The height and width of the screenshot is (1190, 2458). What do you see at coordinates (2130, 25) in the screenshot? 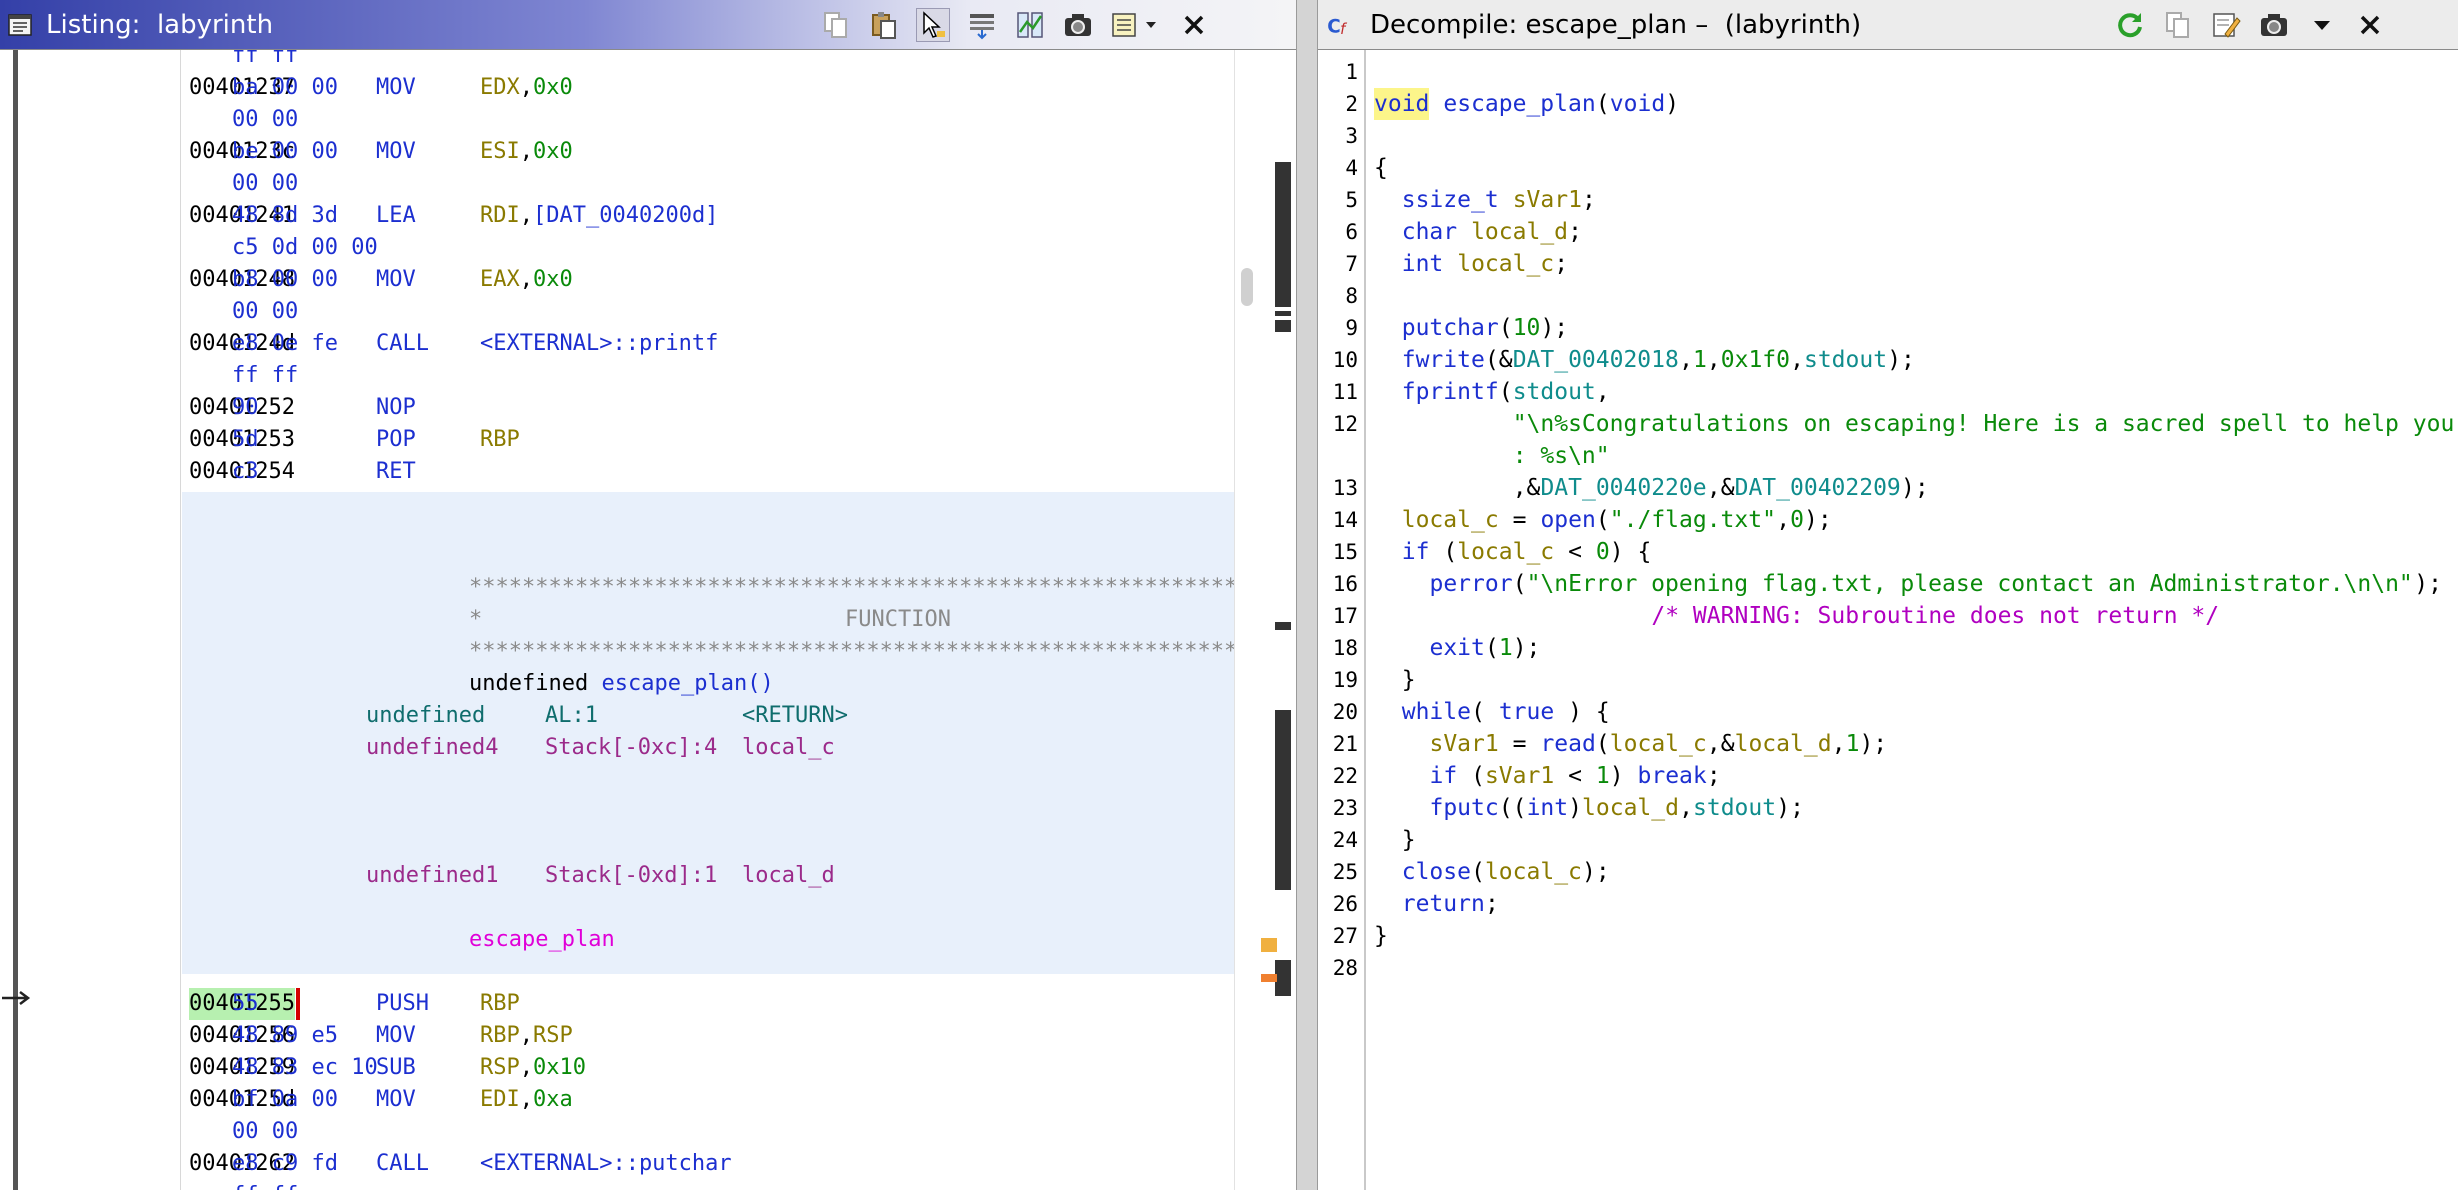
I see `refresh-icon` at bounding box center [2130, 25].